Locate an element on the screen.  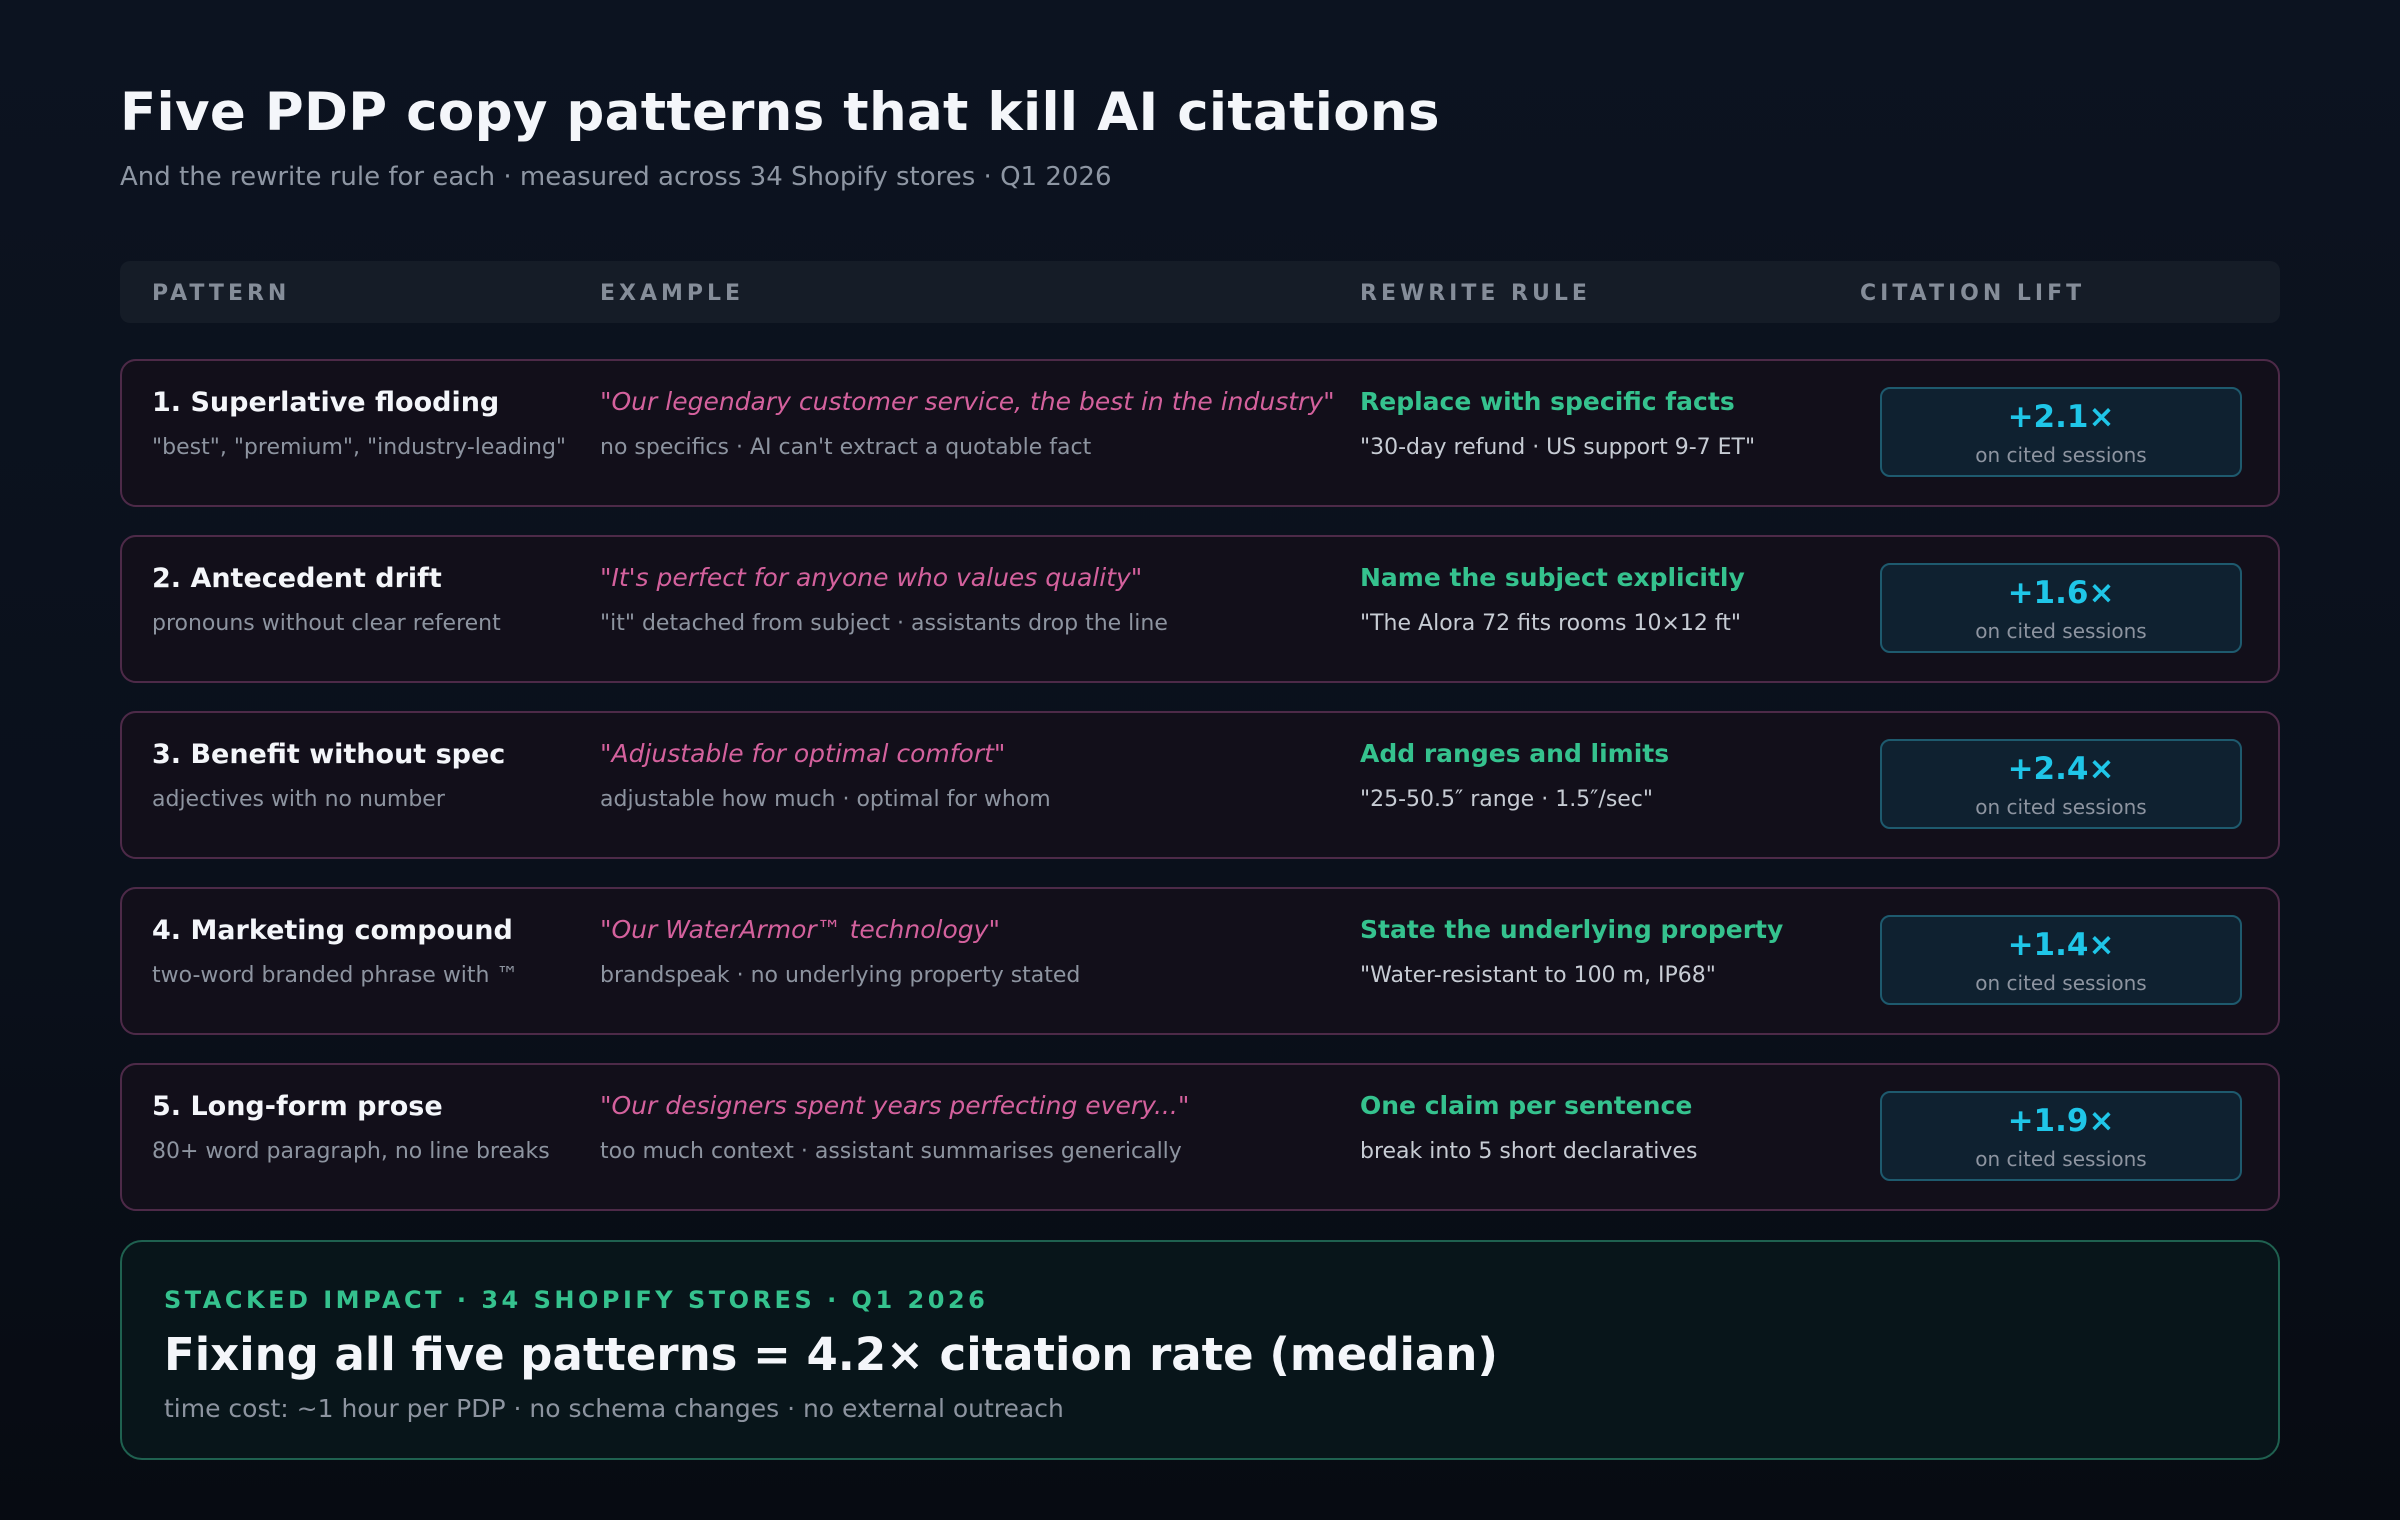
column-header-example: EXAMPLE is located at coordinates (672, 293).